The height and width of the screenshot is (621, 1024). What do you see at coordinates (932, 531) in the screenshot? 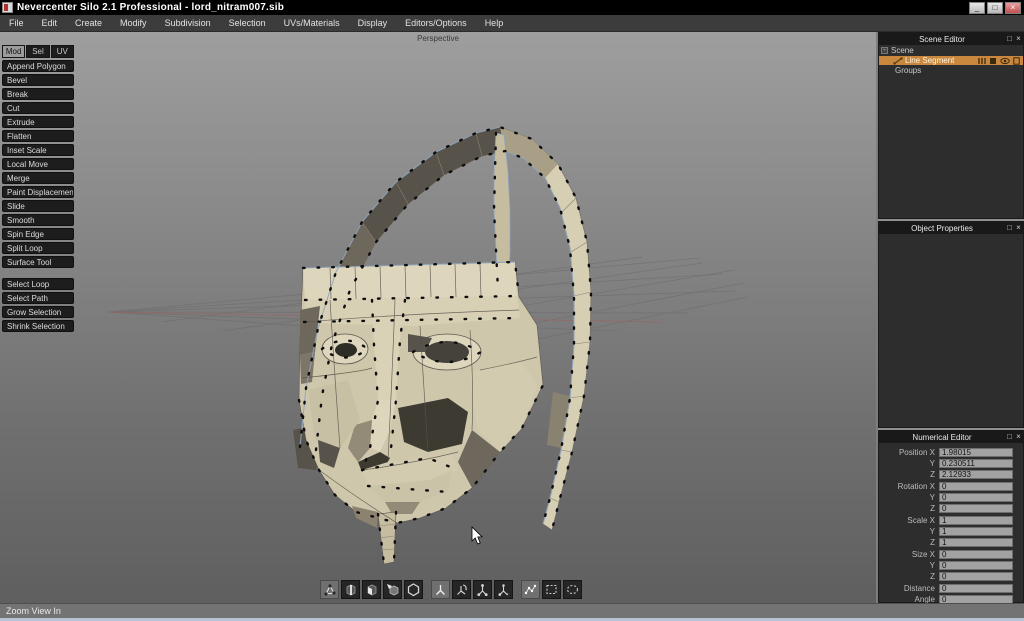
I see `scale-y-label: Y` at bounding box center [932, 531].